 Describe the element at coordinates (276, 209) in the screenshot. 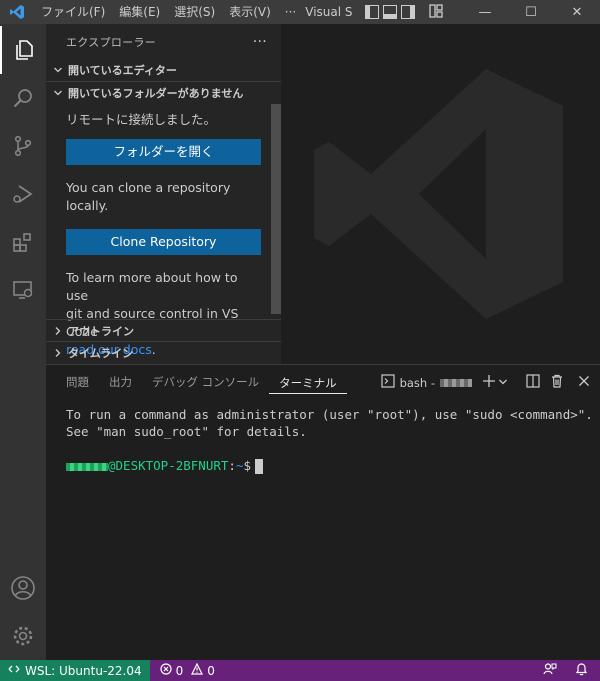

I see `sidebar-scrollbar` at that location.